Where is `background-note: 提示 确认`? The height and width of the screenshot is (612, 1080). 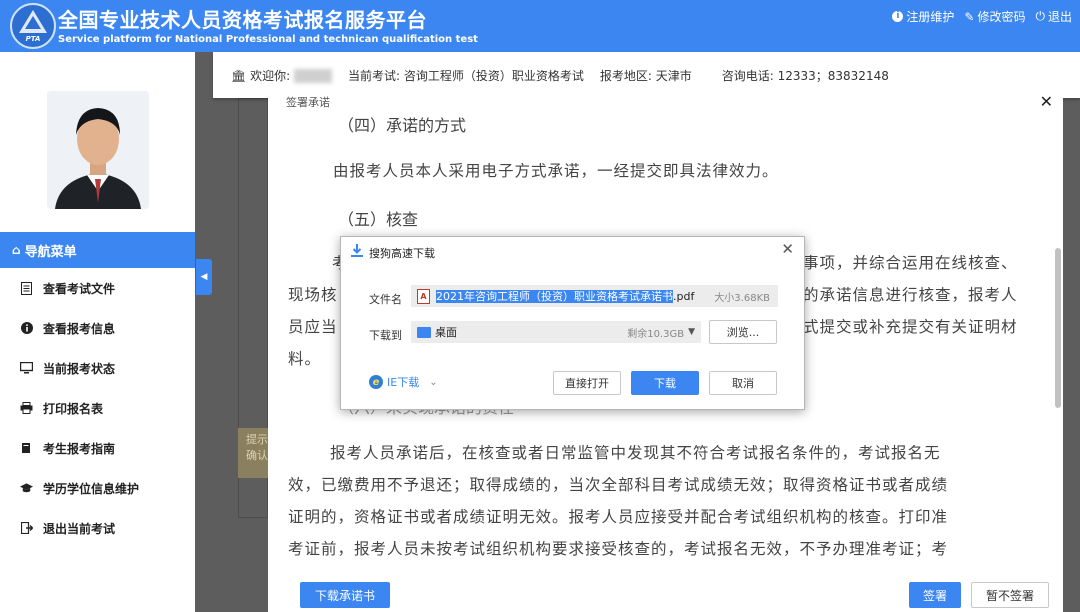
background-note: 提示 确认 is located at coordinates (253, 453).